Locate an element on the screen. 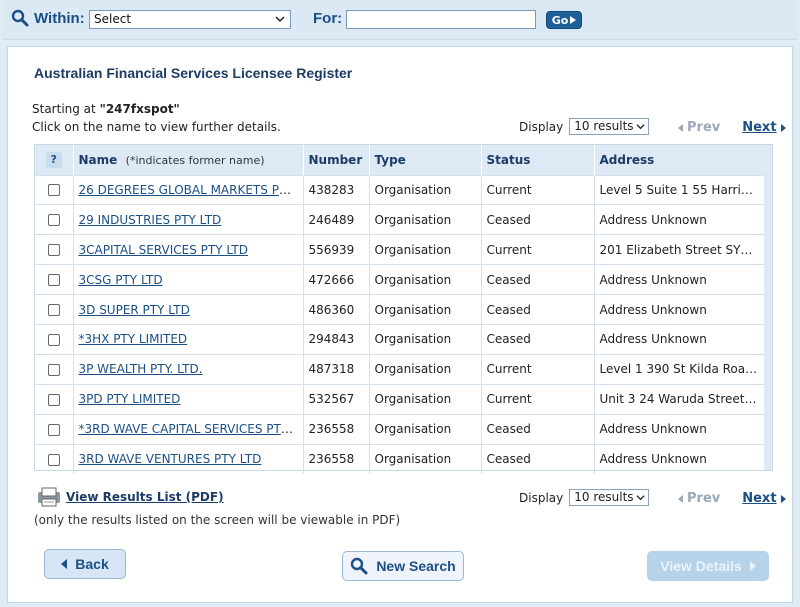 This screenshot has width=800, height=607. arrow-right-icon is located at coordinates (573, 20).